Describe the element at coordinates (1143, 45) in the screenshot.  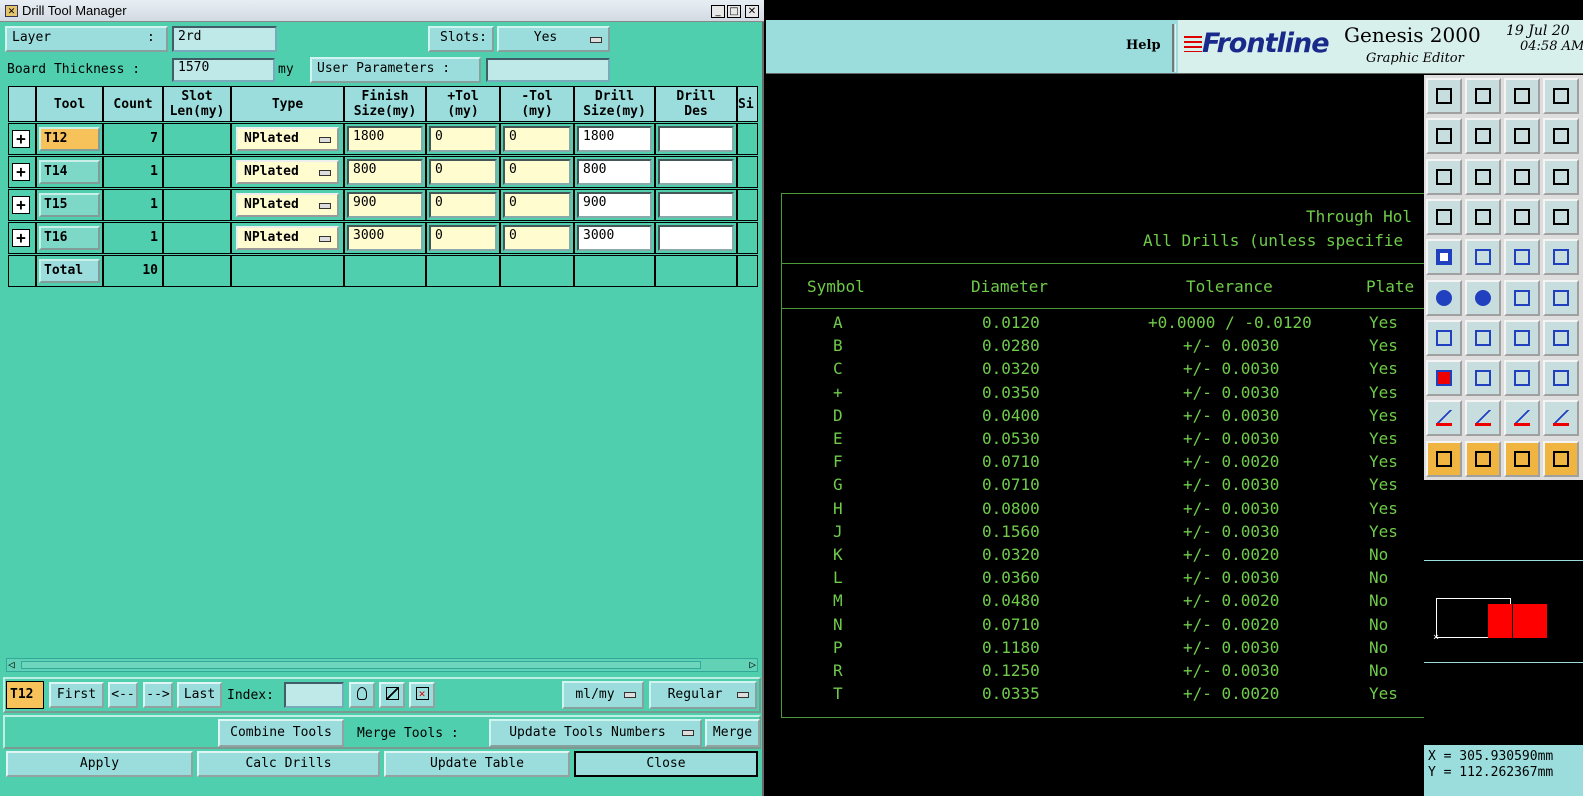
I see `help-button: Help` at that location.